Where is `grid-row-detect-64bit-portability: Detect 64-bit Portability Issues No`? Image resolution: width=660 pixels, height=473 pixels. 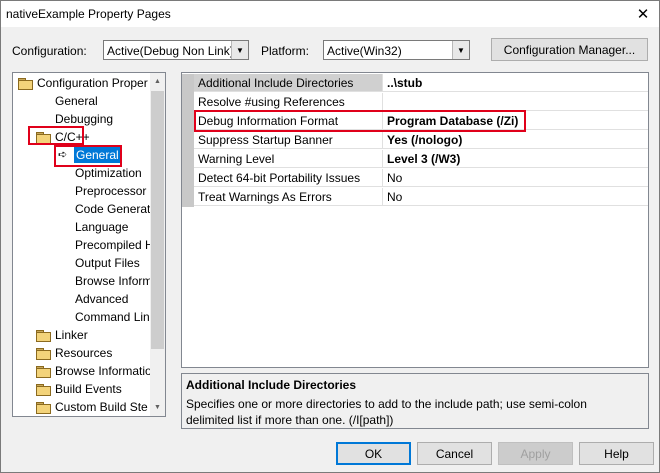
grid-row-detect-64bit-portability: Detect 64-bit Portability Issues No is located at coordinates (415, 178).